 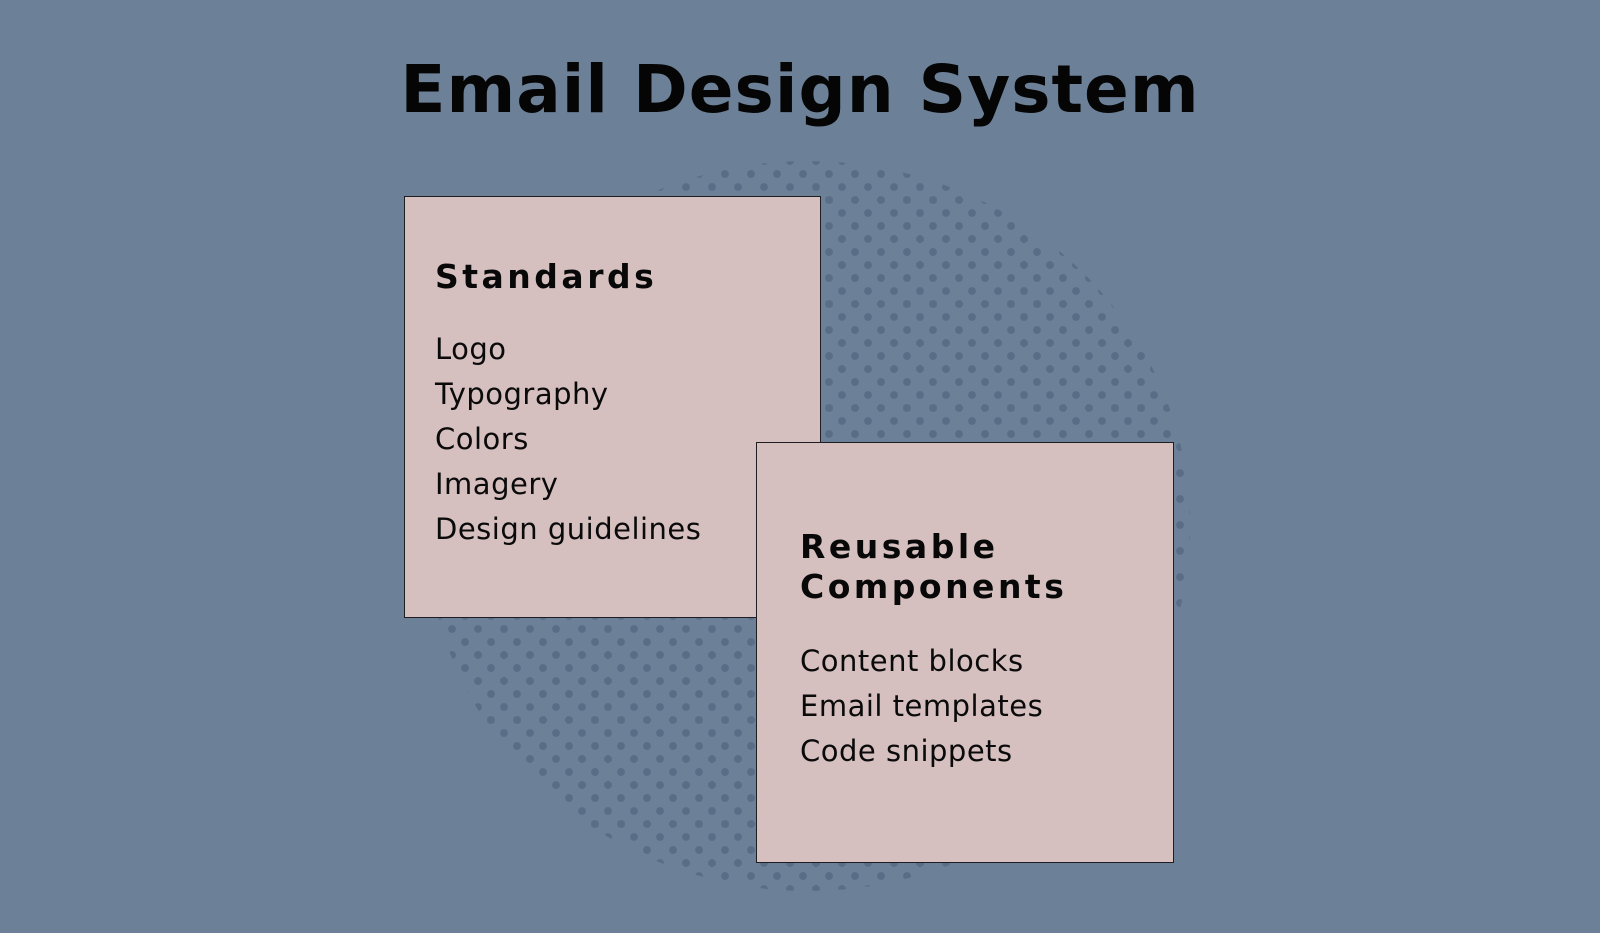 What do you see at coordinates (934, 586) in the screenshot?
I see `heading-line-2: Components` at bounding box center [934, 586].